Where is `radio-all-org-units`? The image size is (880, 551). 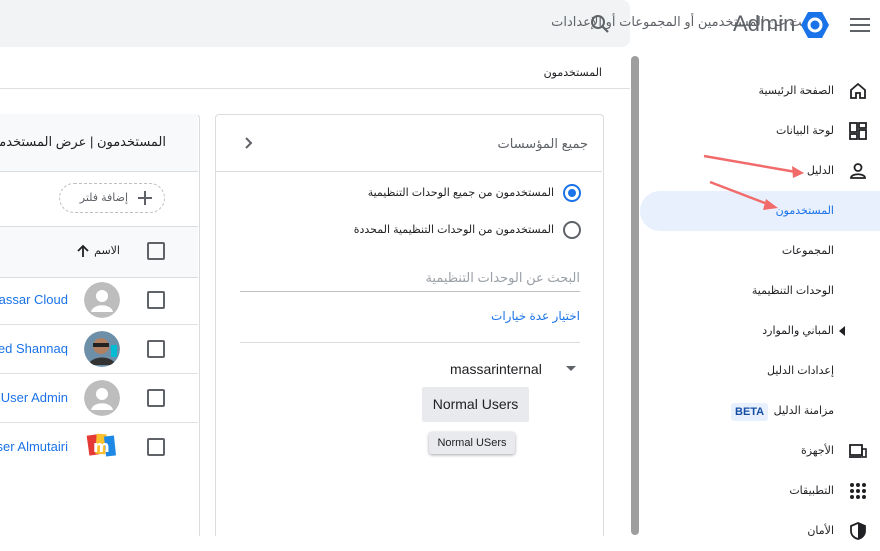
radio-all-org-units is located at coordinates (572, 193).